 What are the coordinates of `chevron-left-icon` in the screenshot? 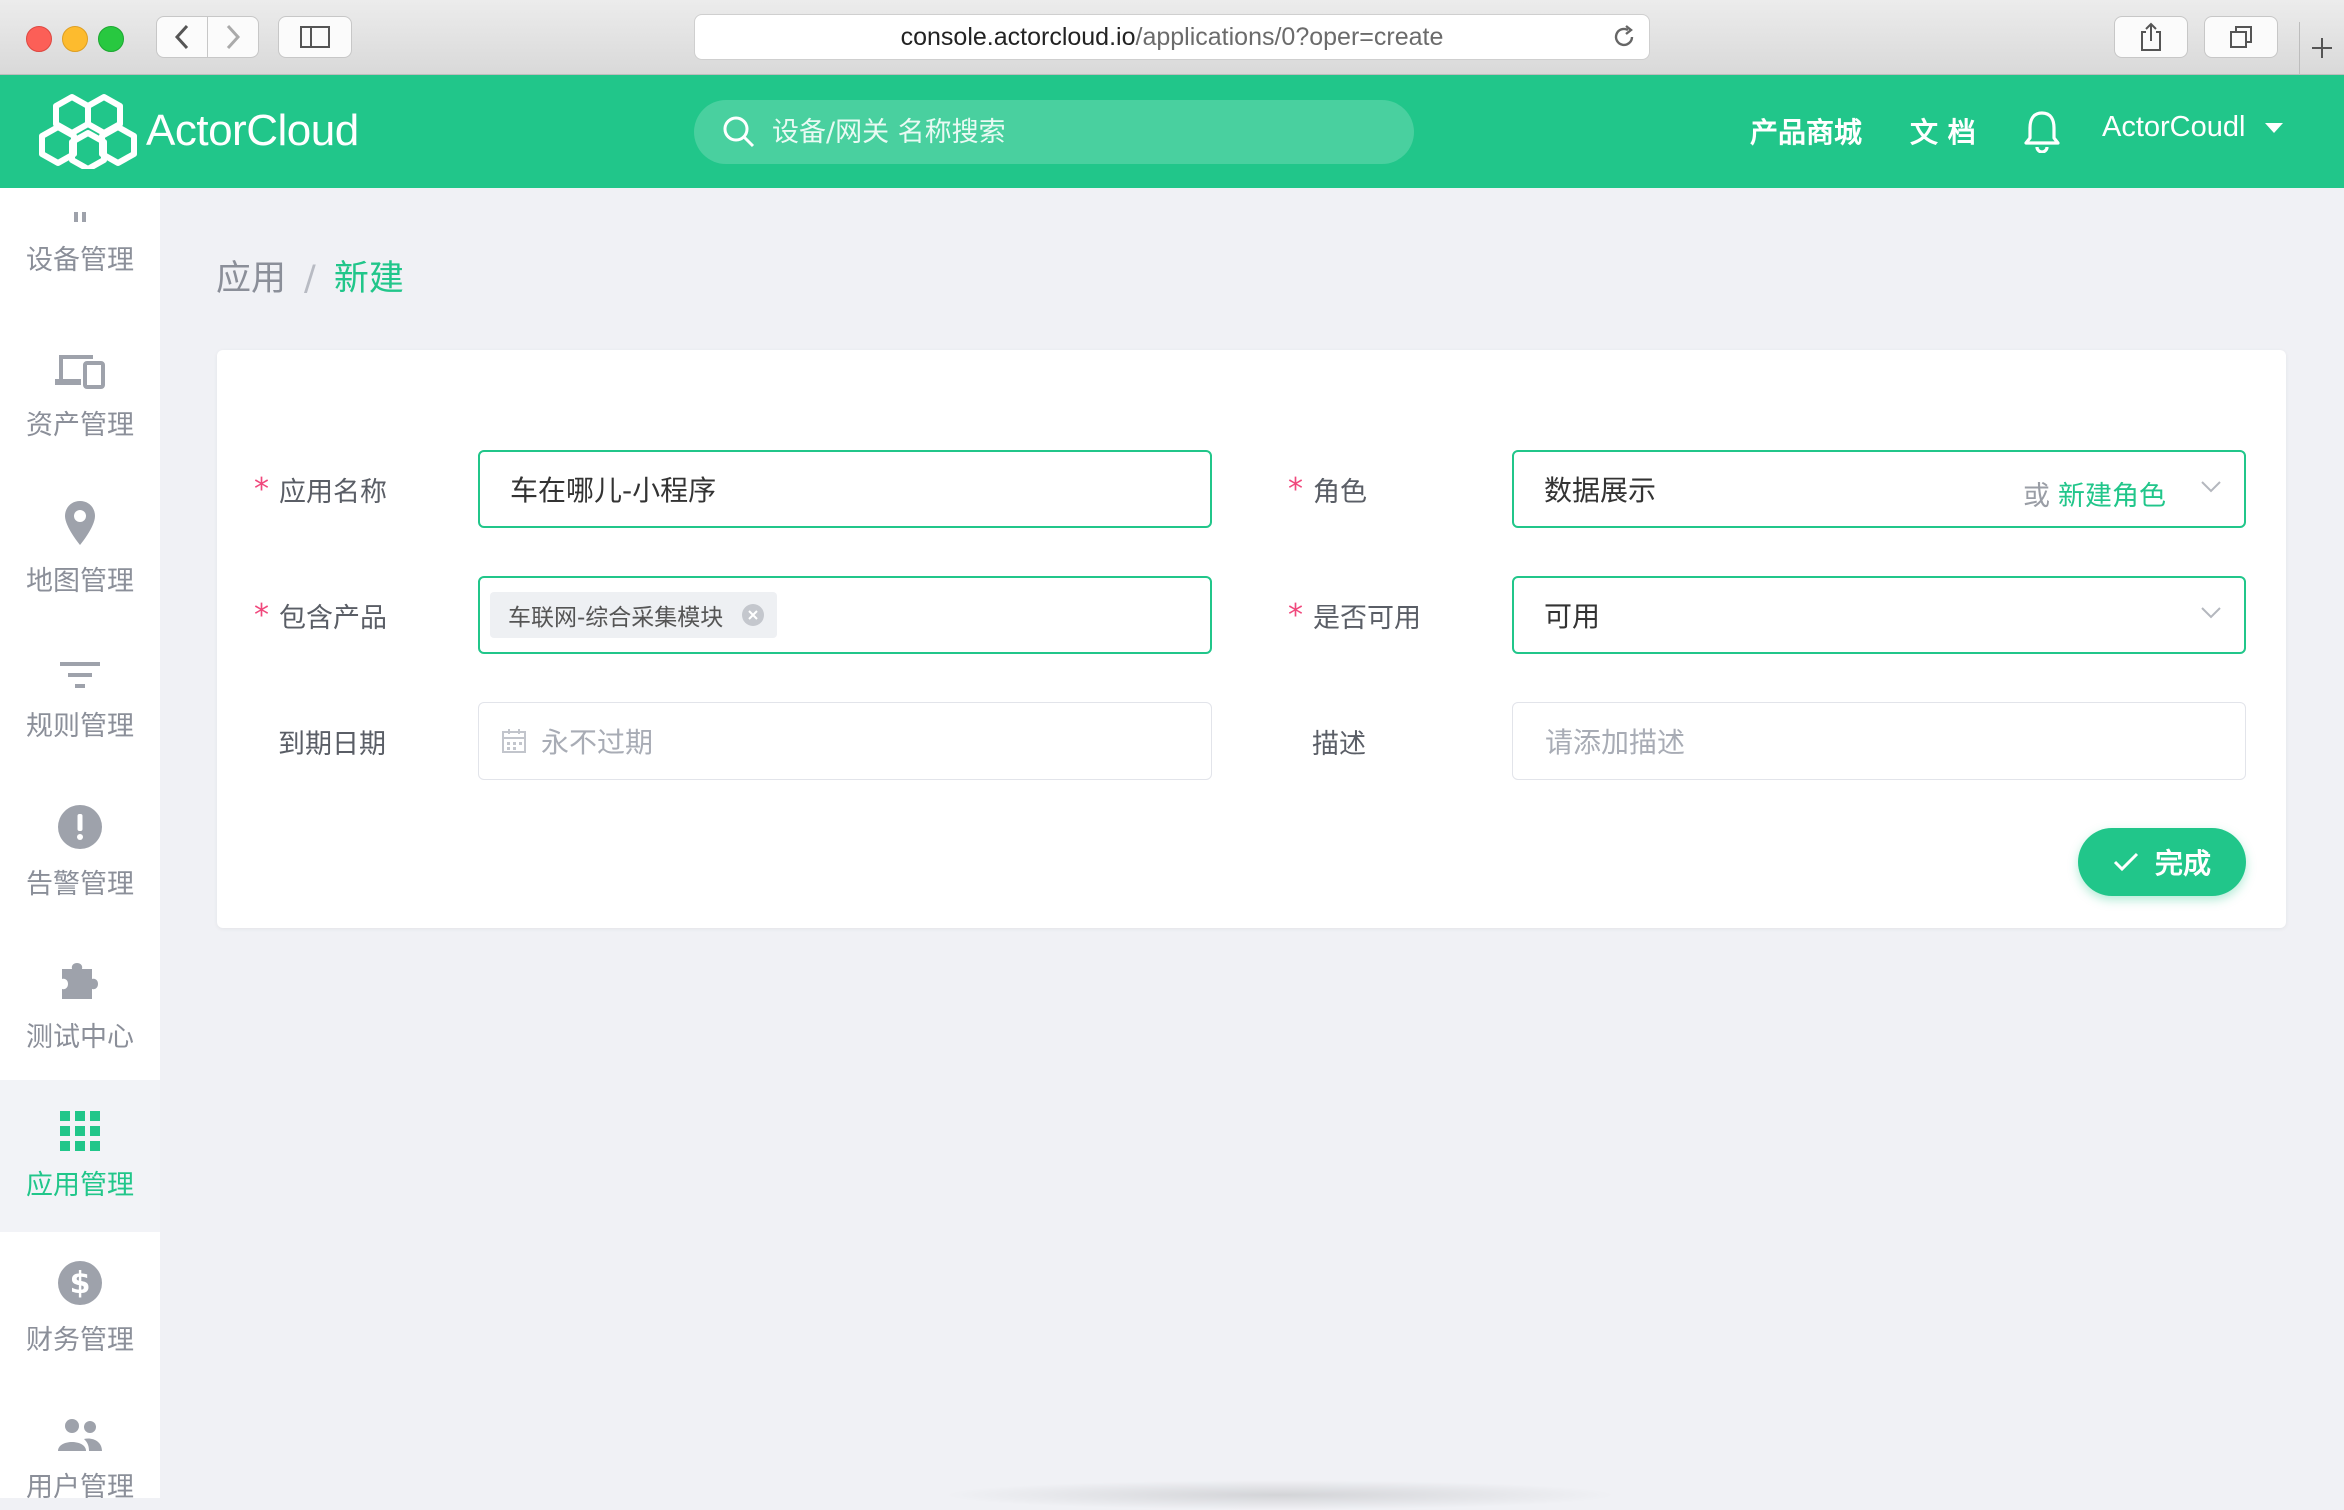 It's located at (181, 37).